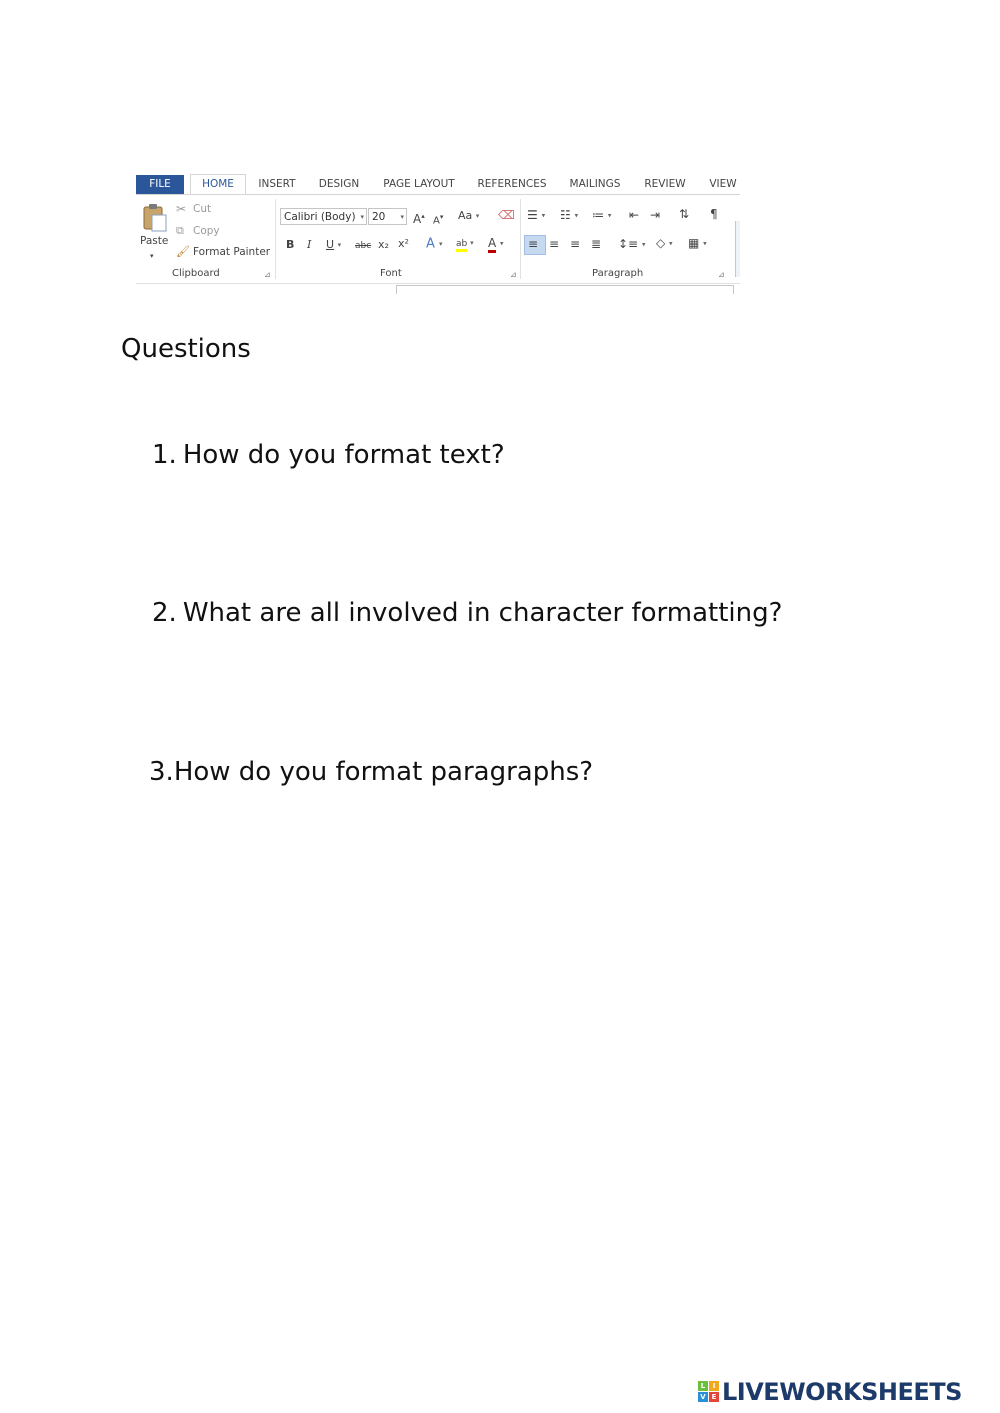 This screenshot has width=1000, height=1413. Describe the element at coordinates (206, 231) in the screenshot. I see `copy-button: Copy` at that location.